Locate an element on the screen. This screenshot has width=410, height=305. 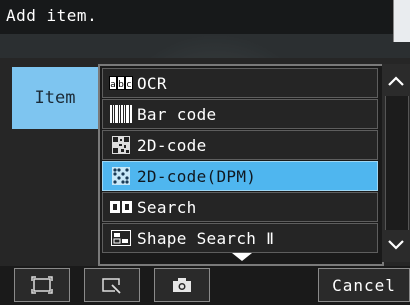
scroll-down-button is located at coordinates (396, 245).